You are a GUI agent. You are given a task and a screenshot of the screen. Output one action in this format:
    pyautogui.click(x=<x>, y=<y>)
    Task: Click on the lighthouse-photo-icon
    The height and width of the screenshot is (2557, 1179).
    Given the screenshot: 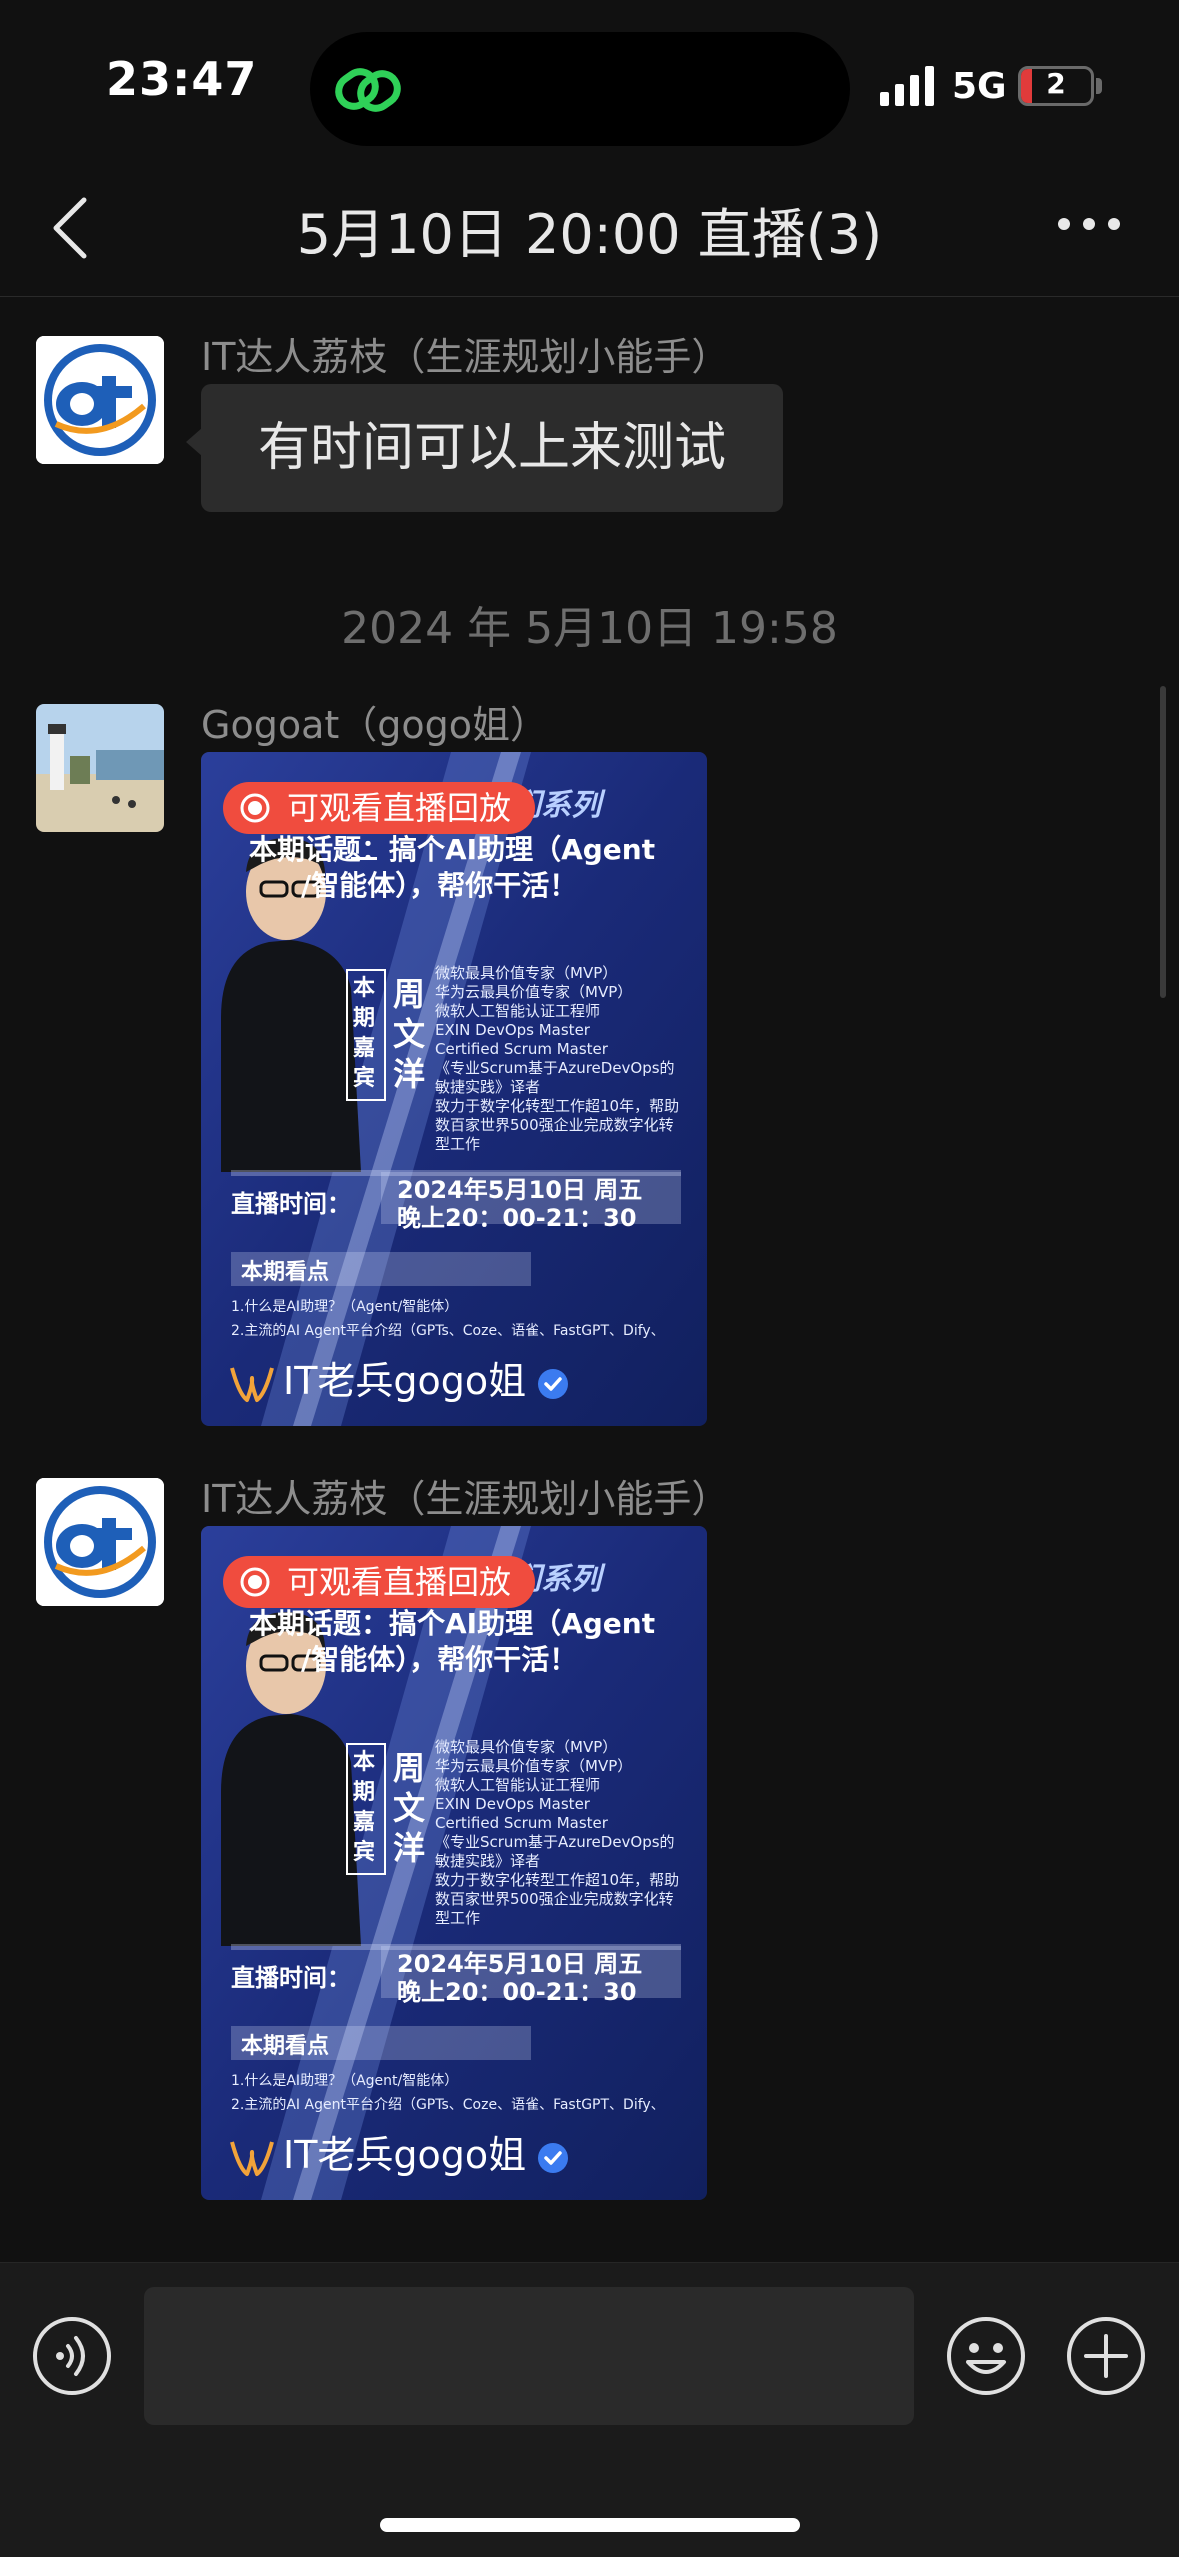 What is the action you would take?
    pyautogui.click(x=100, y=768)
    